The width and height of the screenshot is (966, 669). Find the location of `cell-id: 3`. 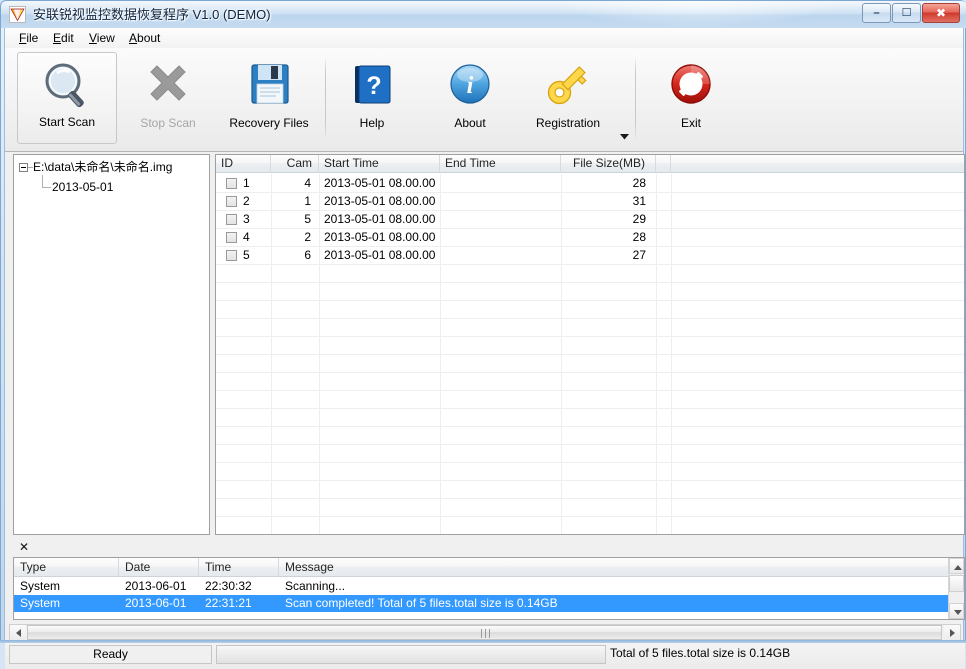

cell-id: 3 is located at coordinates (246, 219).